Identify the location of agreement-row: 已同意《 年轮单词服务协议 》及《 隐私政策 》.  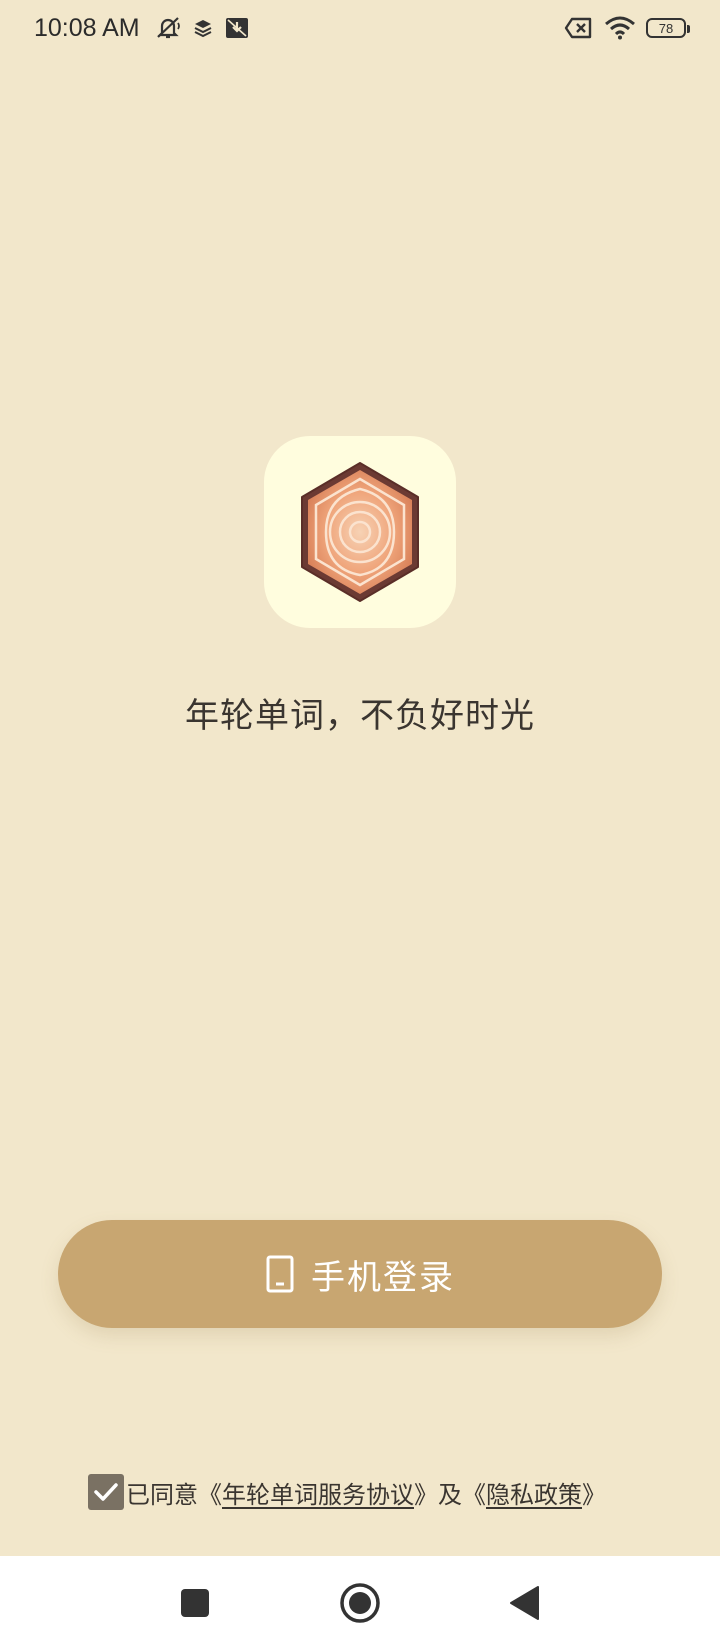
(347, 1492).